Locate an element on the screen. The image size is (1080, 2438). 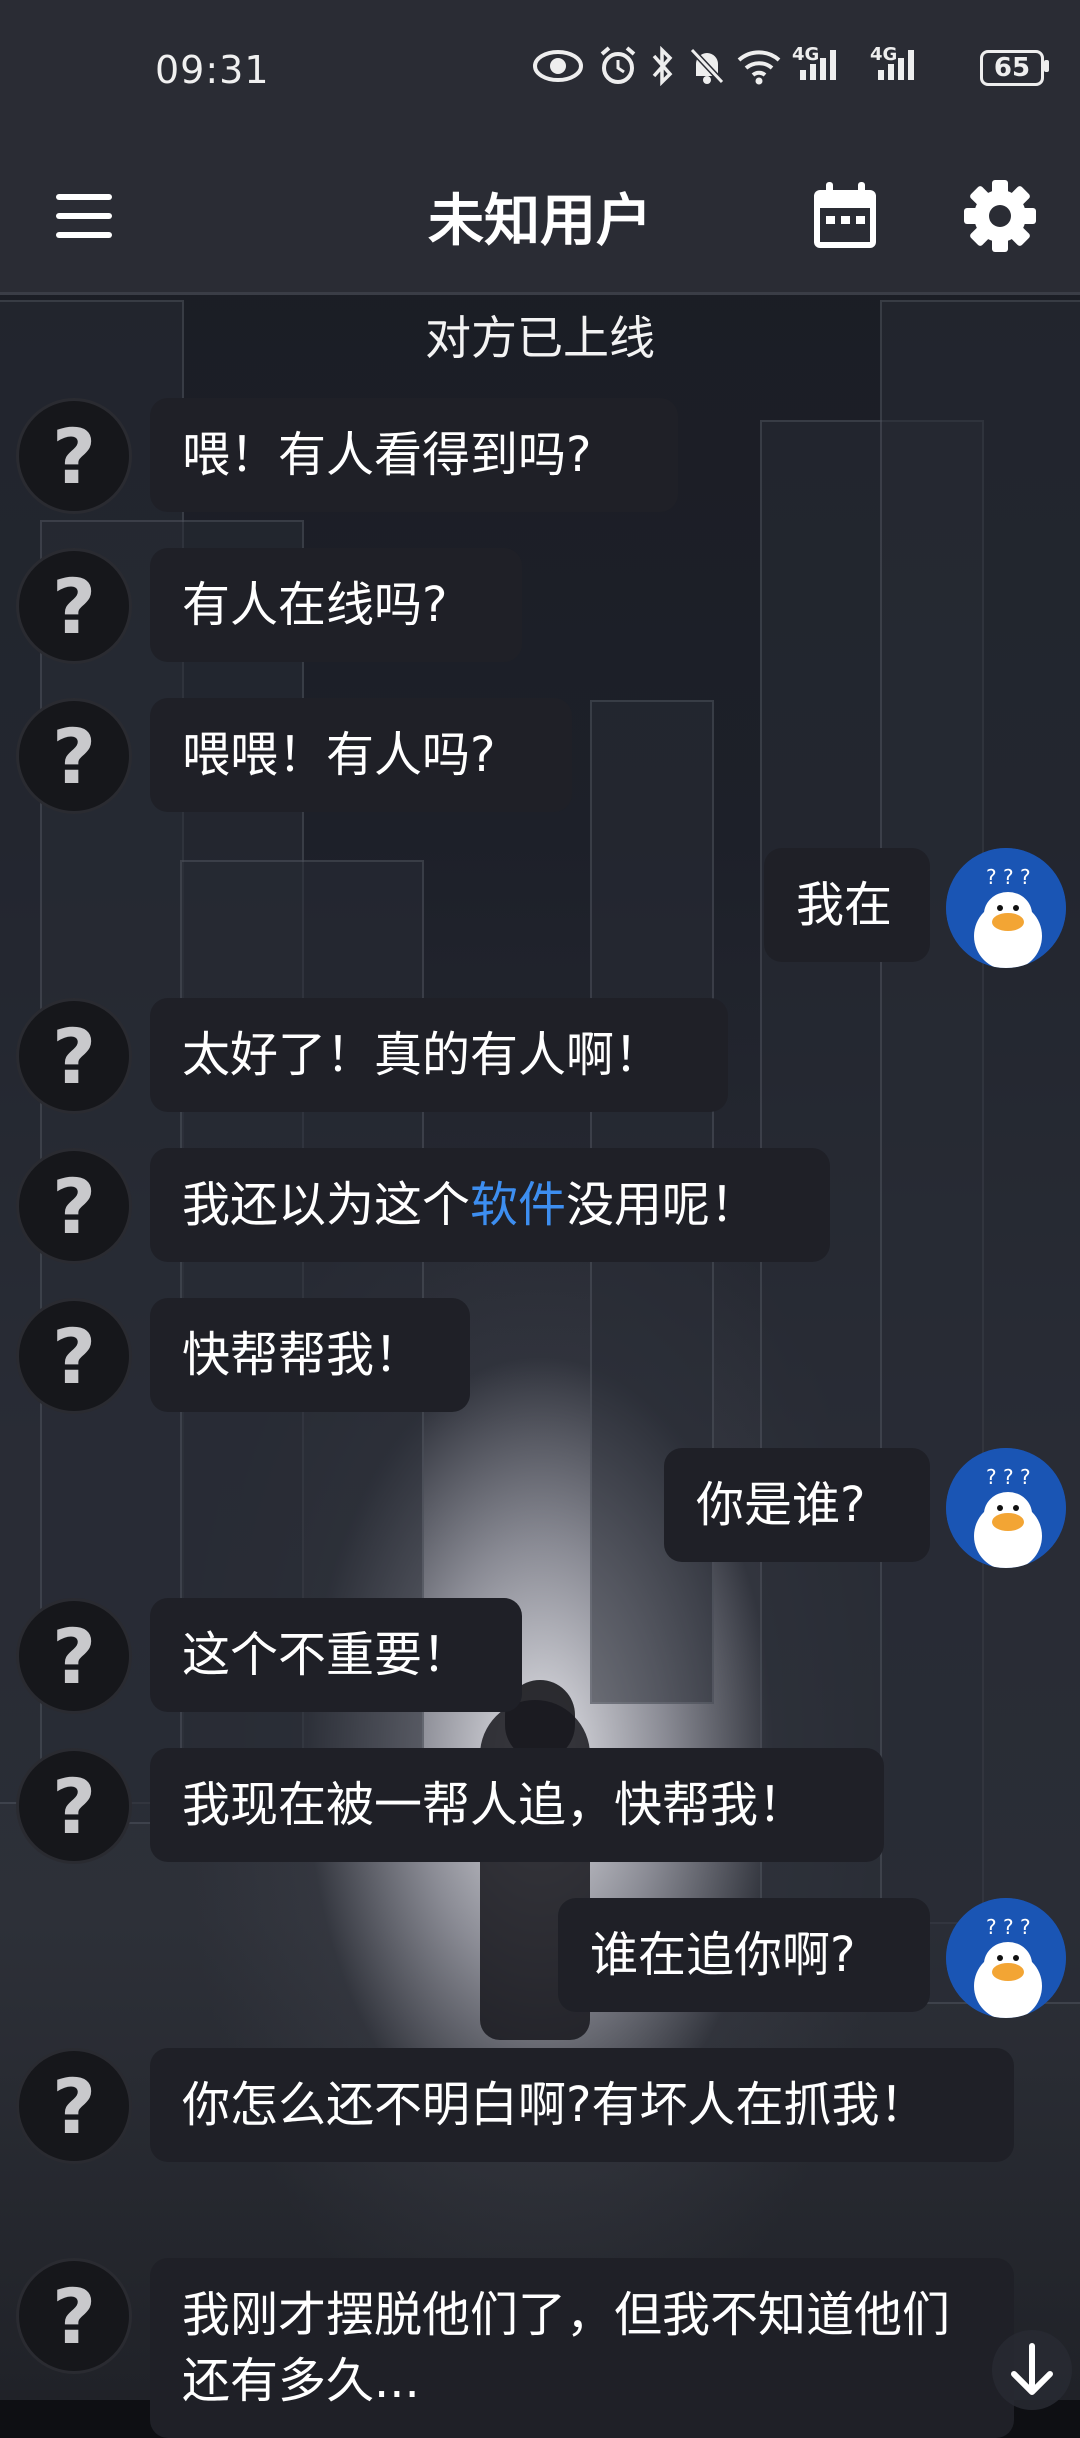
incoming-message: ? 喂喂！有人吗? is located at coordinates (540, 757).